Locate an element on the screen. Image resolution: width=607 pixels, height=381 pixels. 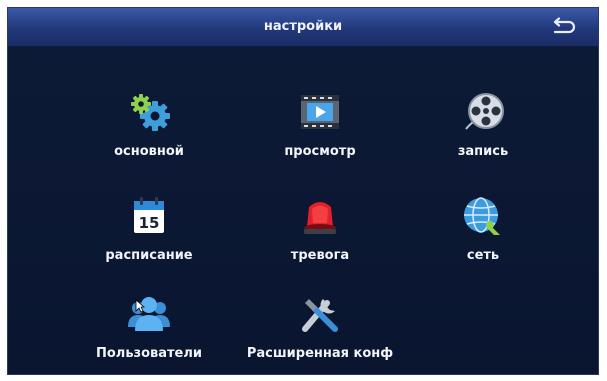
menu-item-advanced: Расширенная конф is located at coordinates (320, 332).